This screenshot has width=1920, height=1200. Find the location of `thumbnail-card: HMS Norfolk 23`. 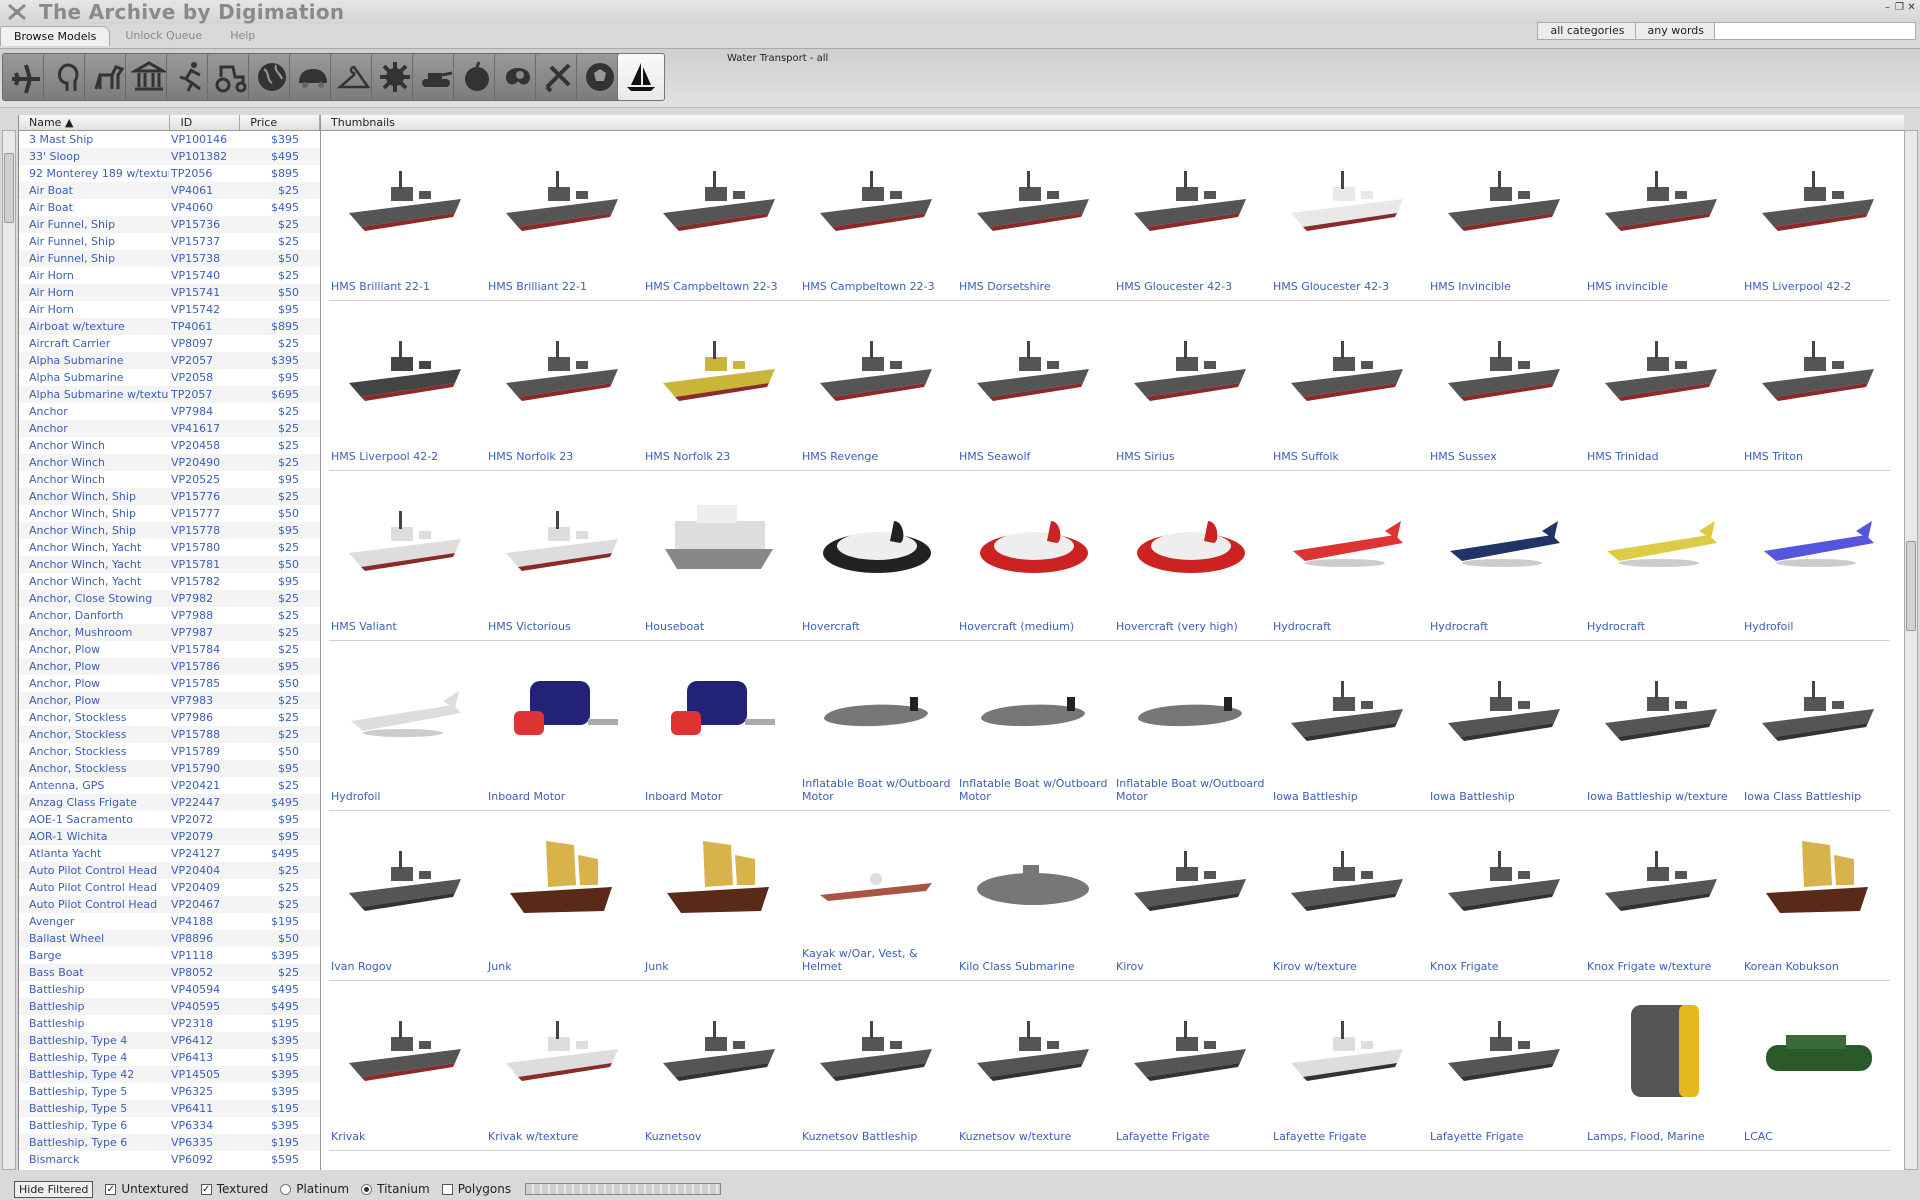

thumbnail-card: HMS Norfolk 23 is located at coordinates (564, 386).